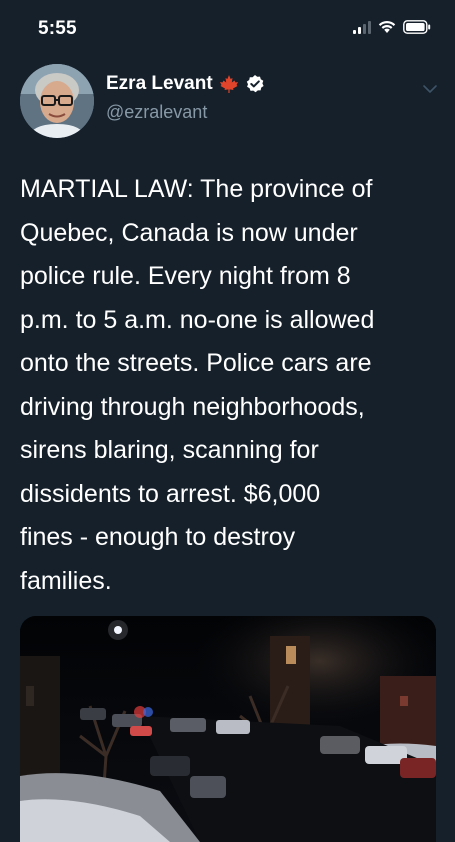 The image size is (455, 842). Describe the element at coordinates (255, 84) in the screenshot. I see `verified-badge-icon` at that location.